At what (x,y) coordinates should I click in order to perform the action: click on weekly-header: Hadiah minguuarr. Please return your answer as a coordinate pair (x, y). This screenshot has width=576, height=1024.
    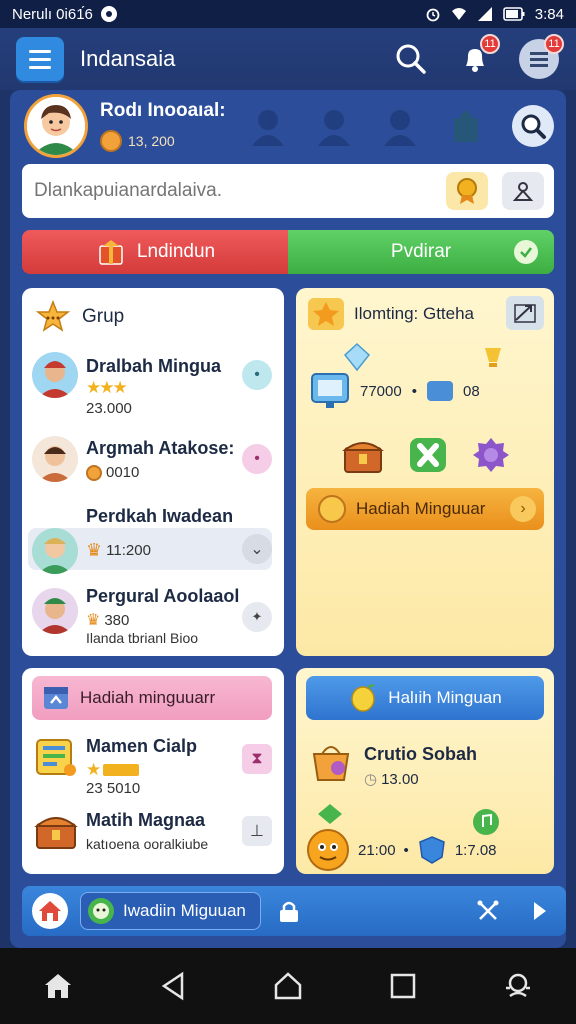
    Looking at the image, I should click on (152, 698).